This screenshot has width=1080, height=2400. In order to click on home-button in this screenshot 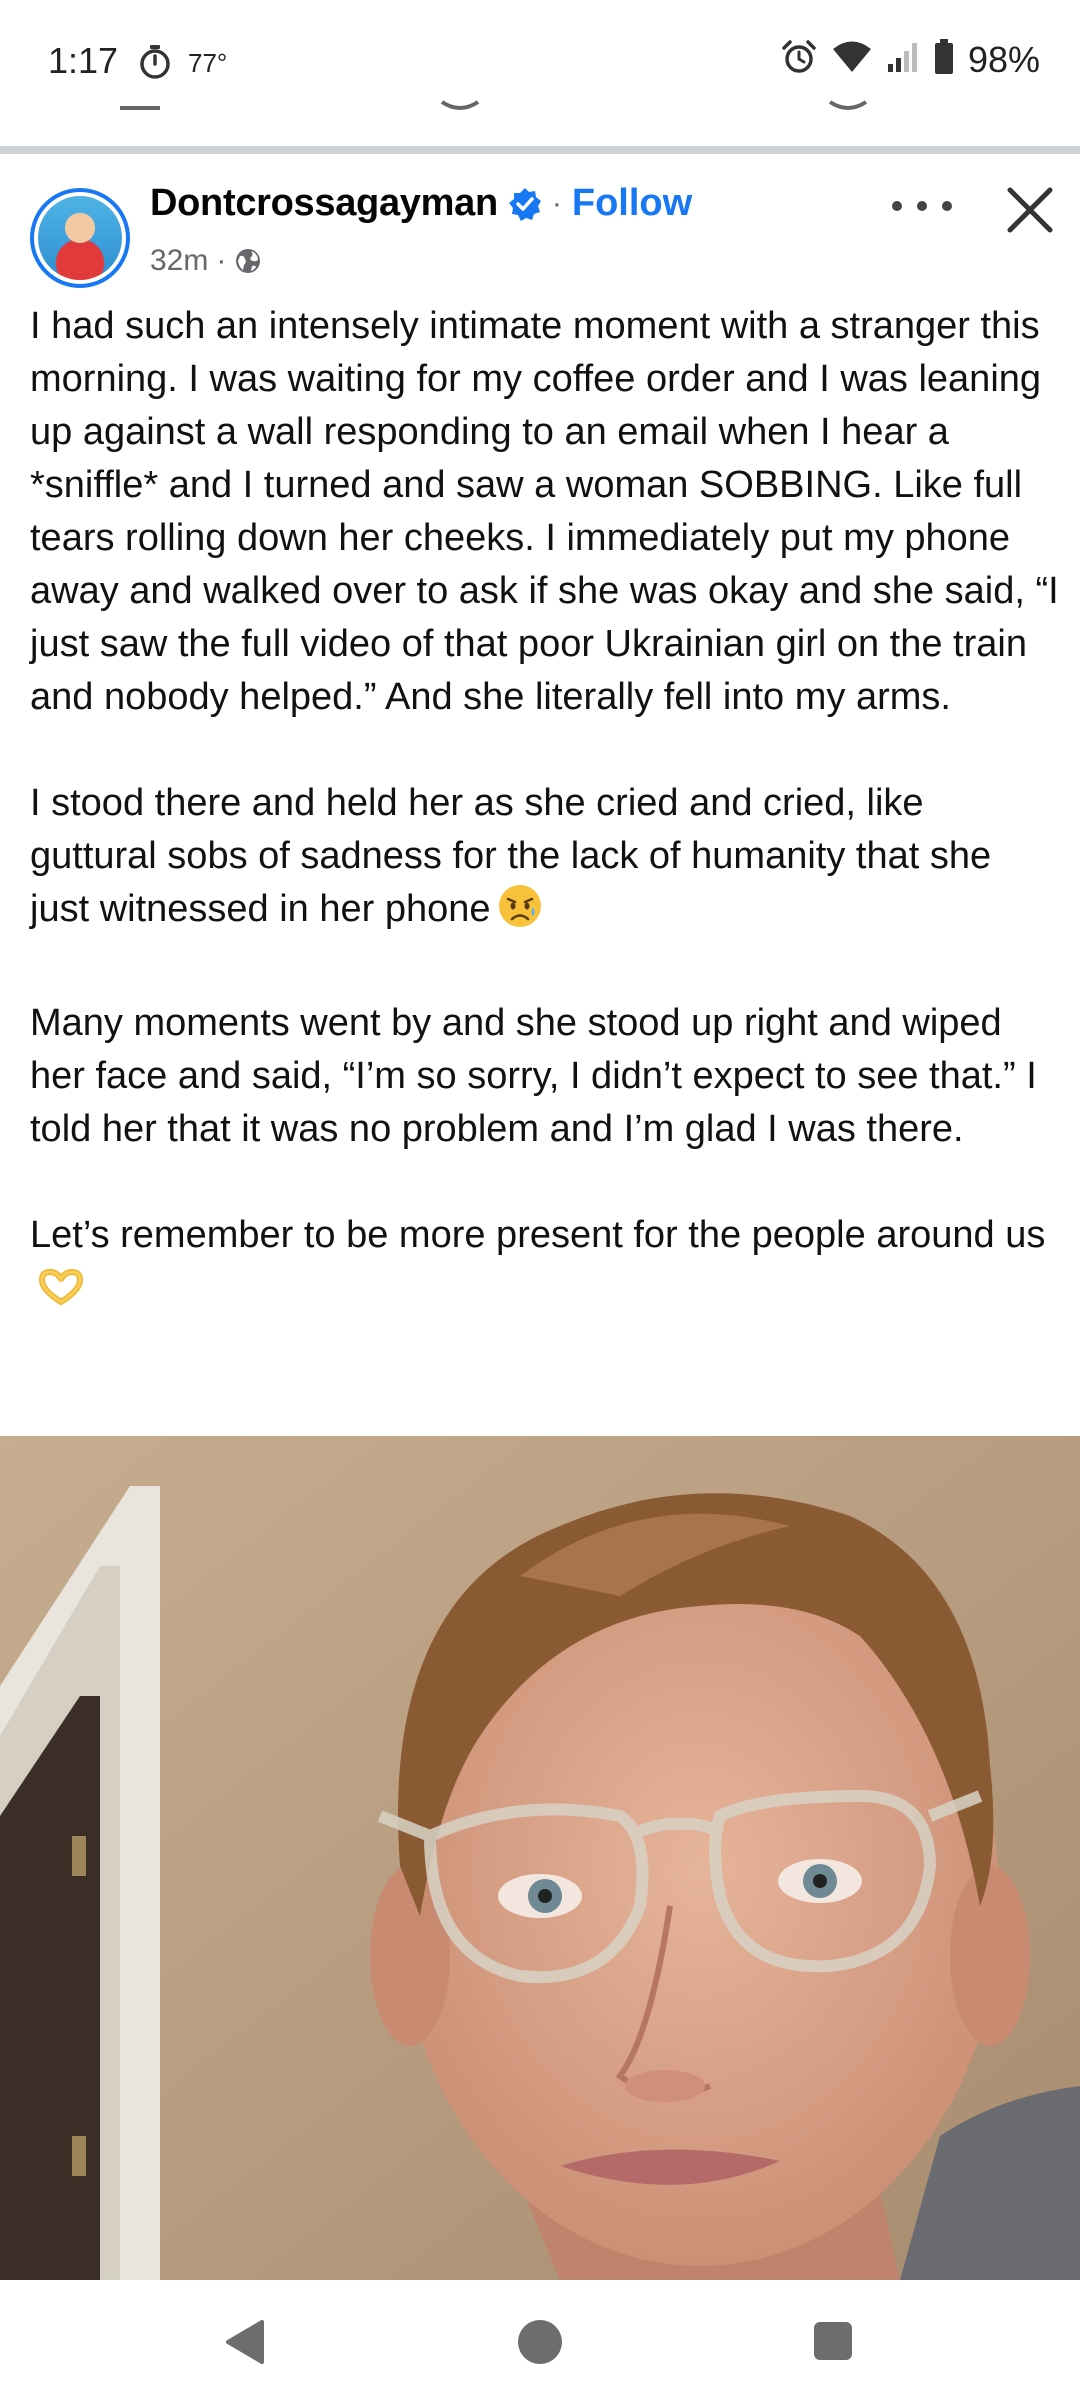, I will do `click(540, 2342)`.